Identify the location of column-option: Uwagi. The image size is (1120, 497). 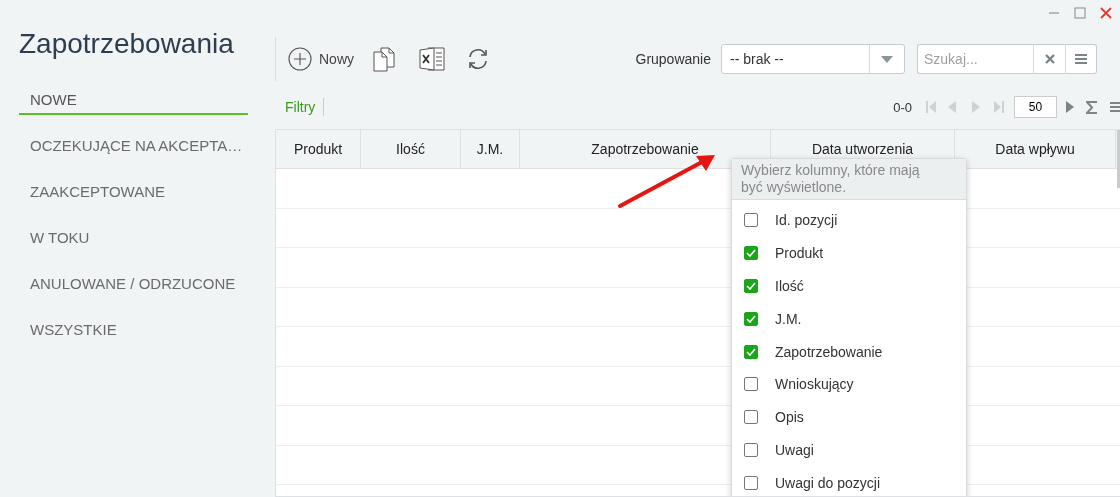
(849, 450).